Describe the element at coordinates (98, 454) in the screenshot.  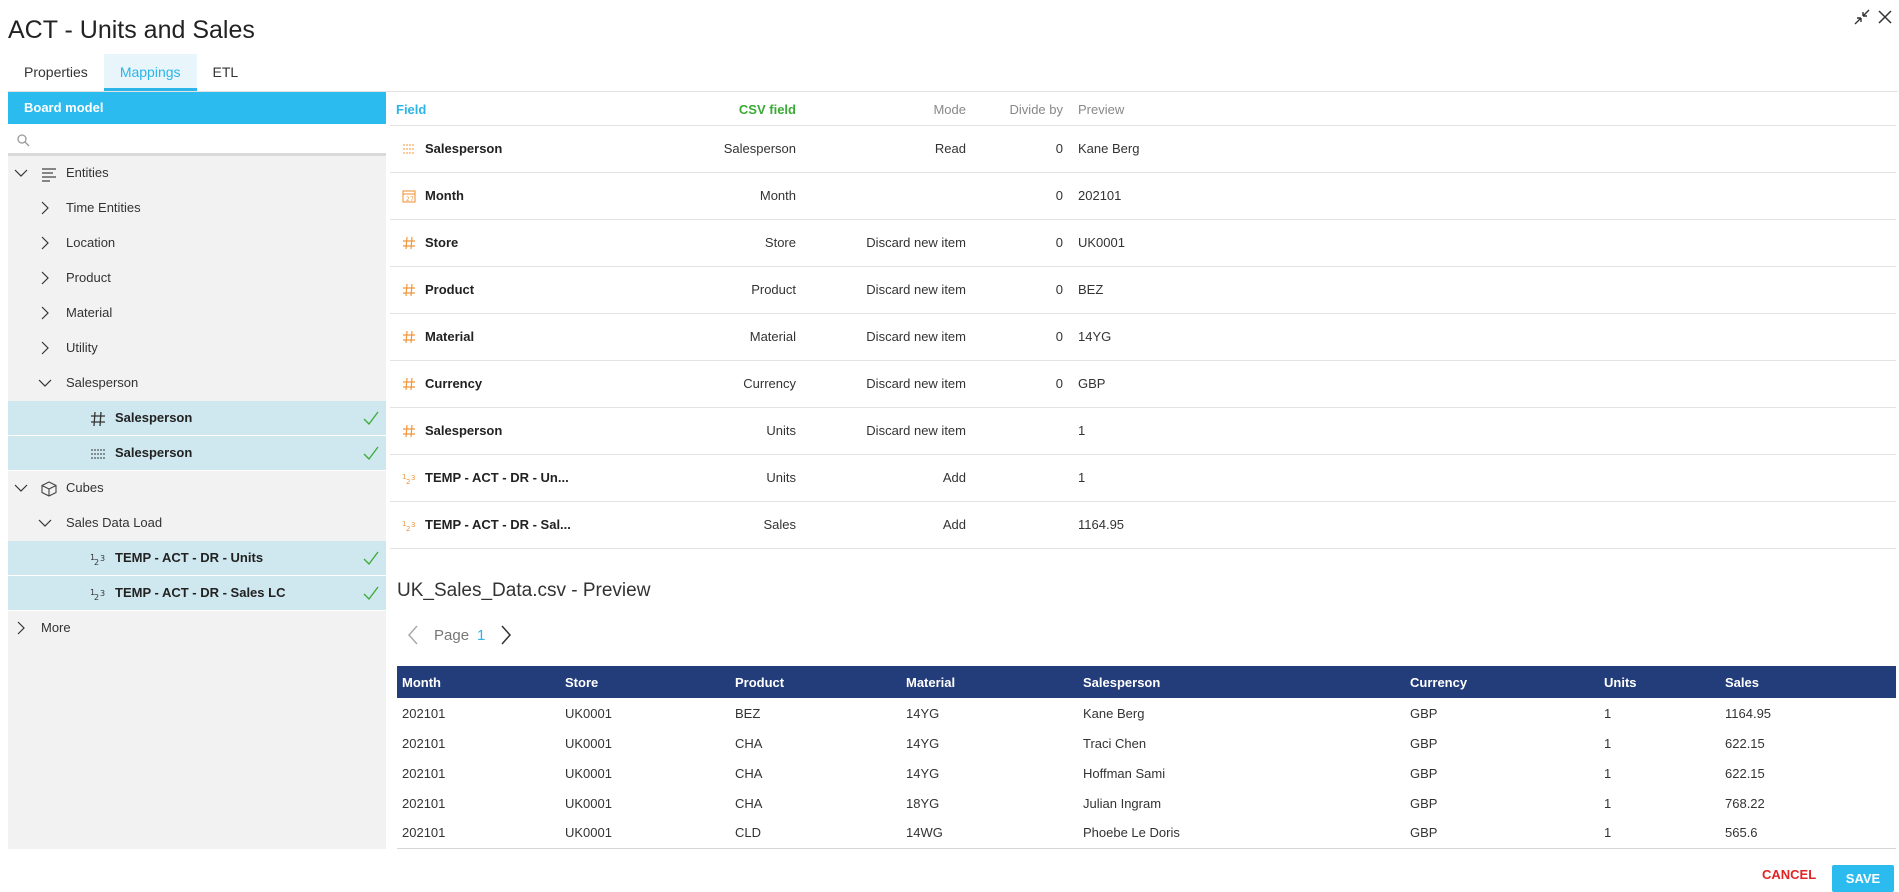
I see `lines-icon` at that location.